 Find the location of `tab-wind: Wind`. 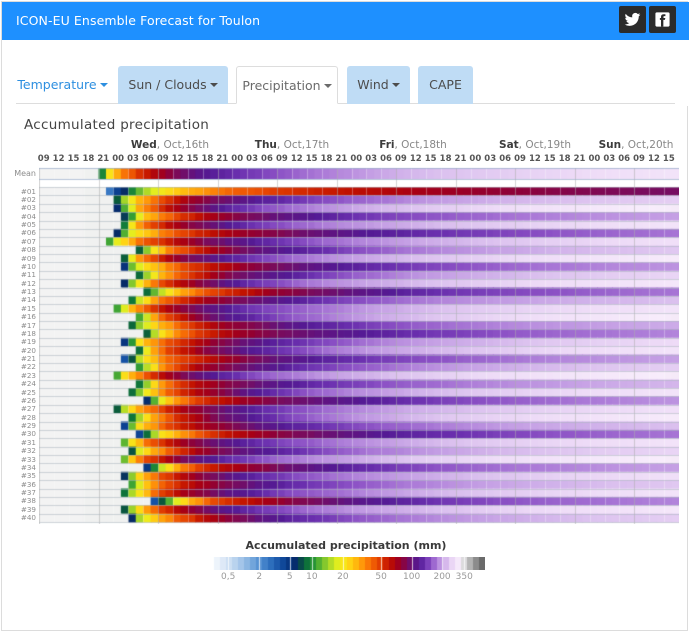

tab-wind: Wind is located at coordinates (378, 85).